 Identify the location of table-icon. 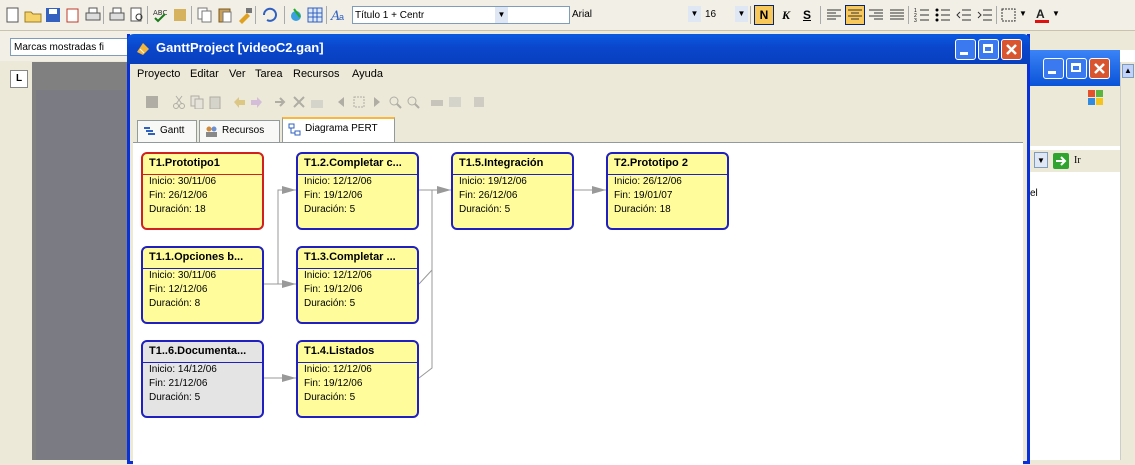
(315, 15).